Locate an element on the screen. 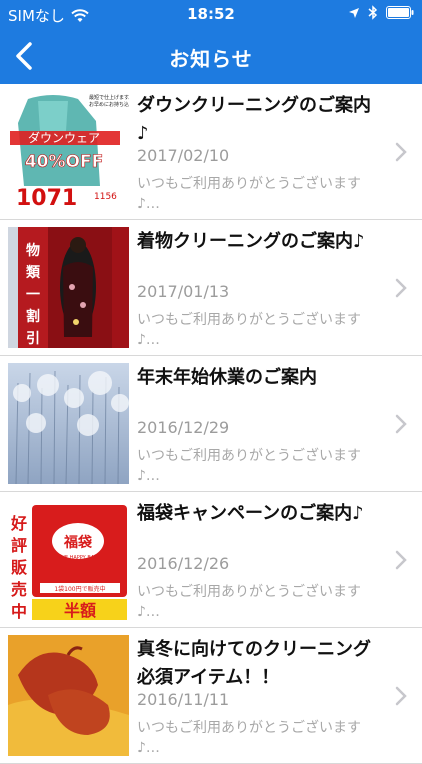  status-right-icons is located at coordinates (381, 12).